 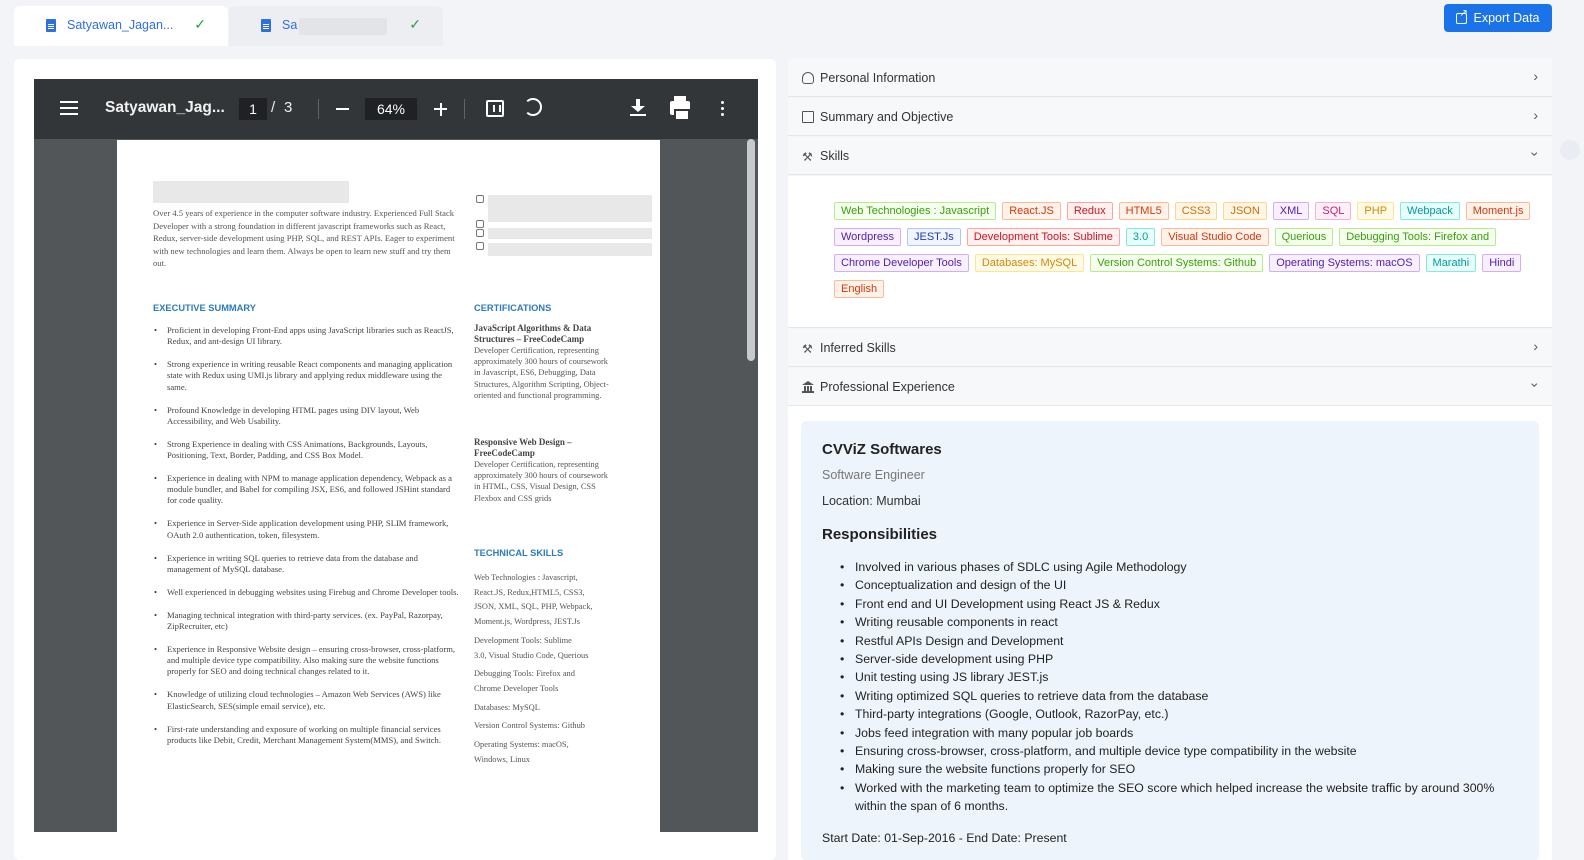 What do you see at coordinates (722, 102) in the screenshot?
I see `more-options-icon` at bounding box center [722, 102].